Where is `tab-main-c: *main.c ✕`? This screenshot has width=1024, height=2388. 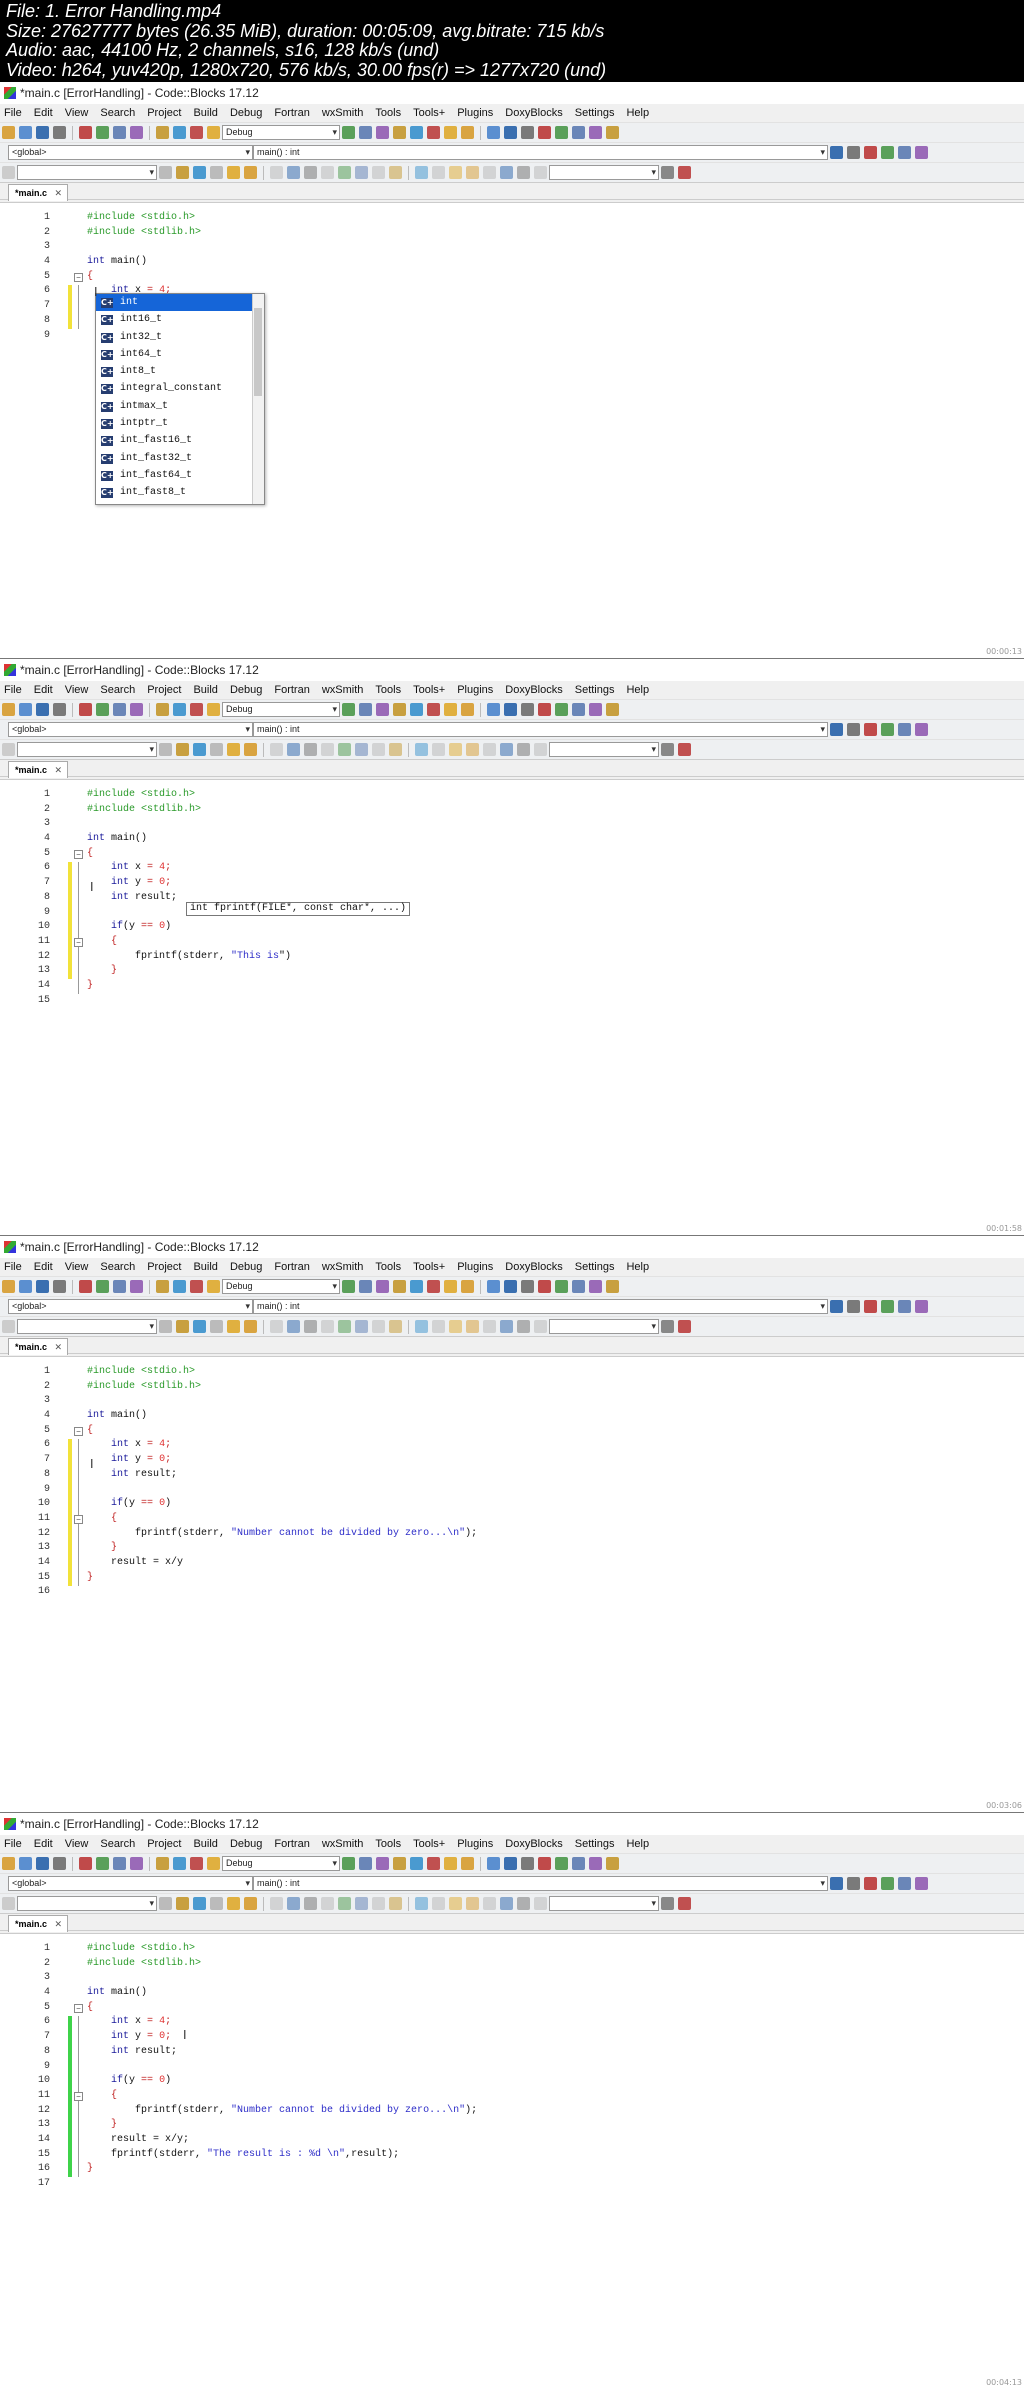
tab-main-c: *main.c ✕ is located at coordinates (38, 1923).